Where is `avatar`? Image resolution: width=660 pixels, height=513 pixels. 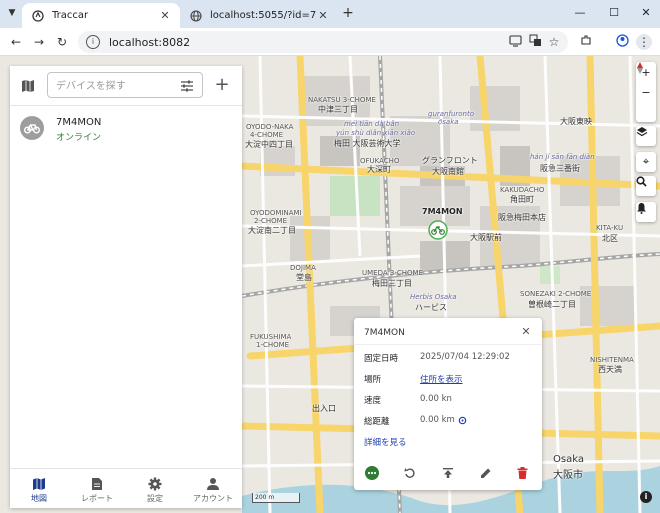 avatar is located at coordinates (32, 128).